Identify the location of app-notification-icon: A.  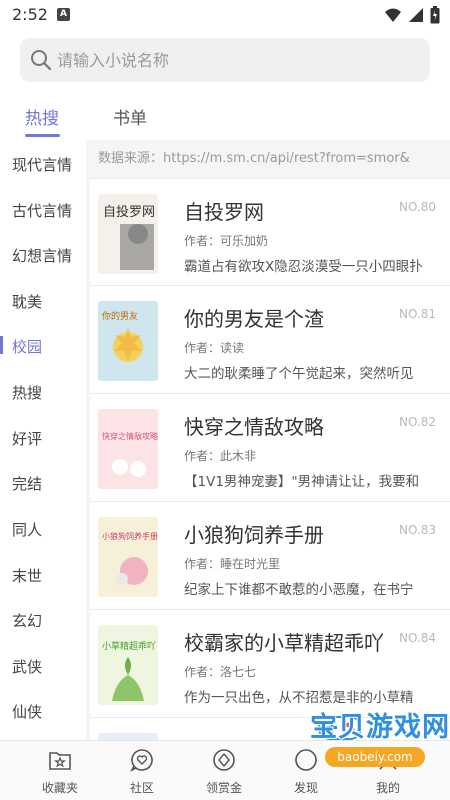
(63, 14).